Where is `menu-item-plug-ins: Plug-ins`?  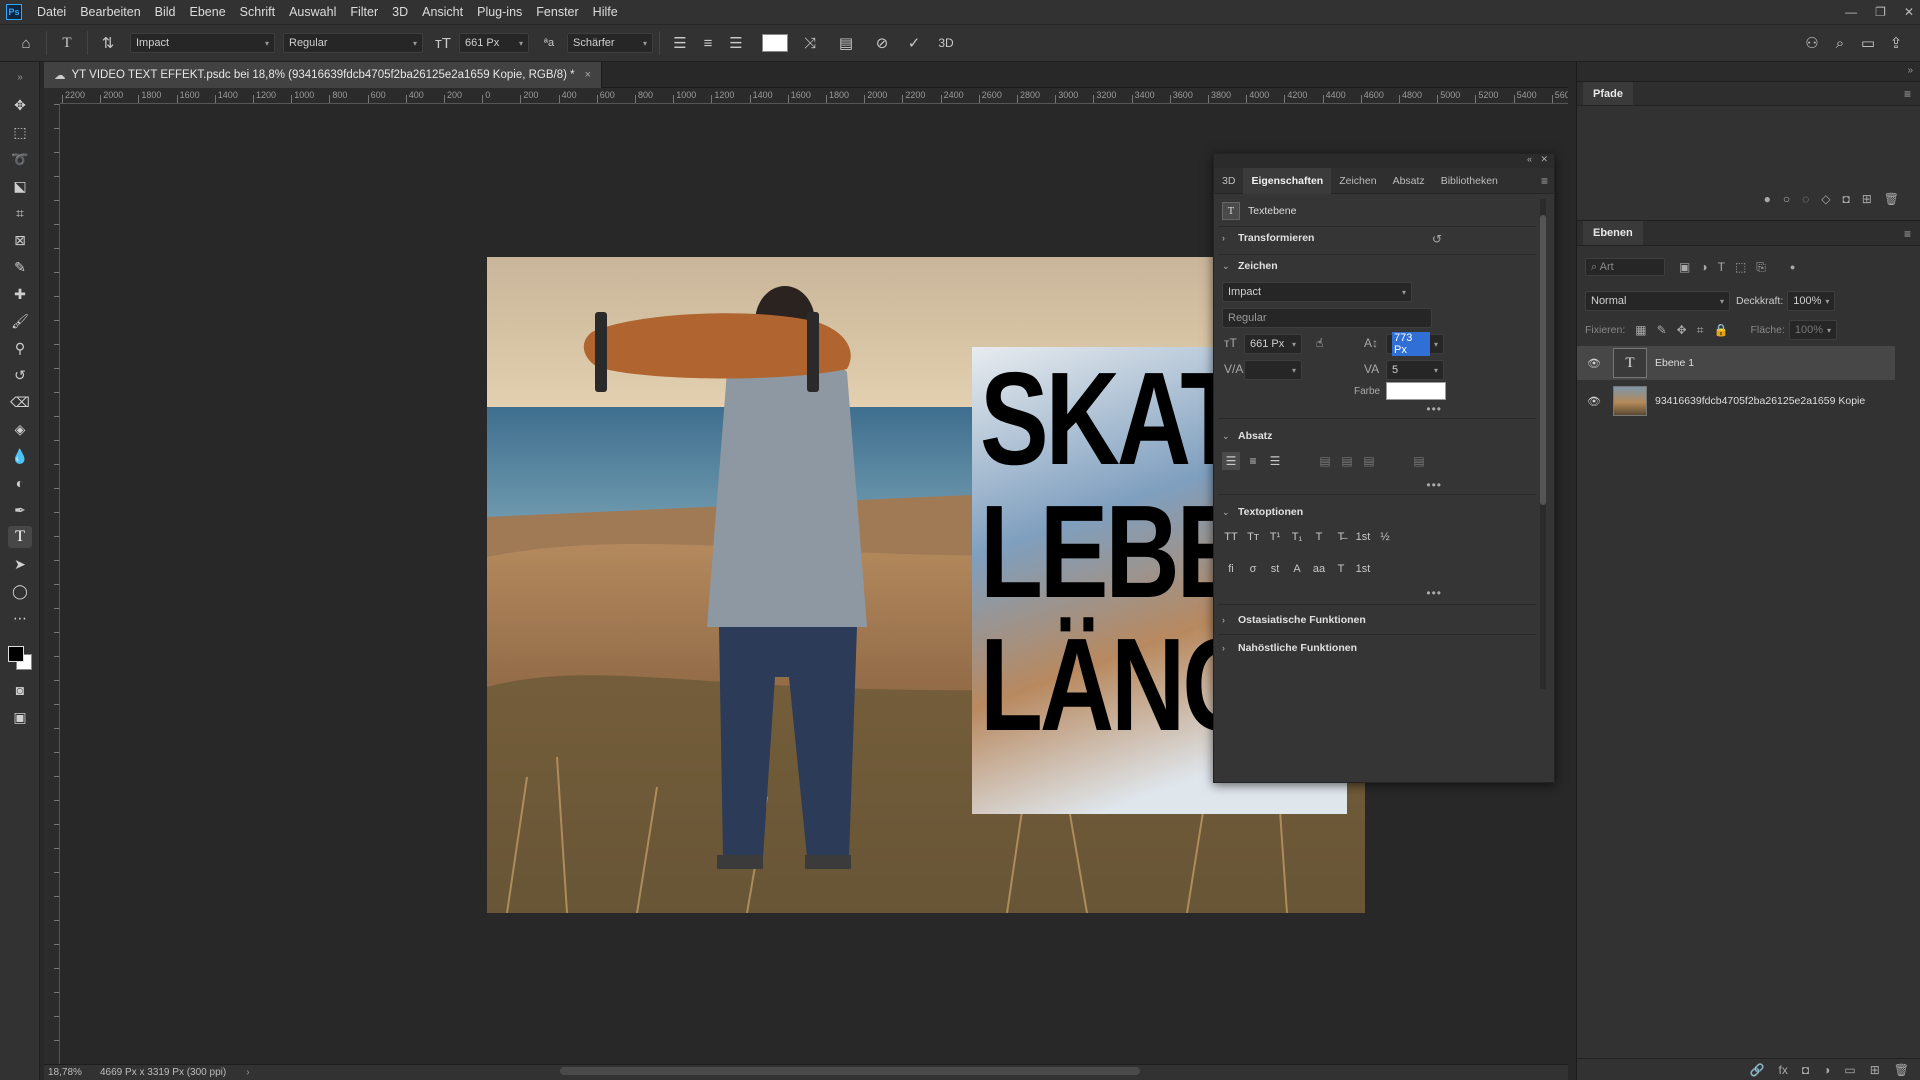
menu-item-plug-ins: Plug-ins is located at coordinates (499, 12).